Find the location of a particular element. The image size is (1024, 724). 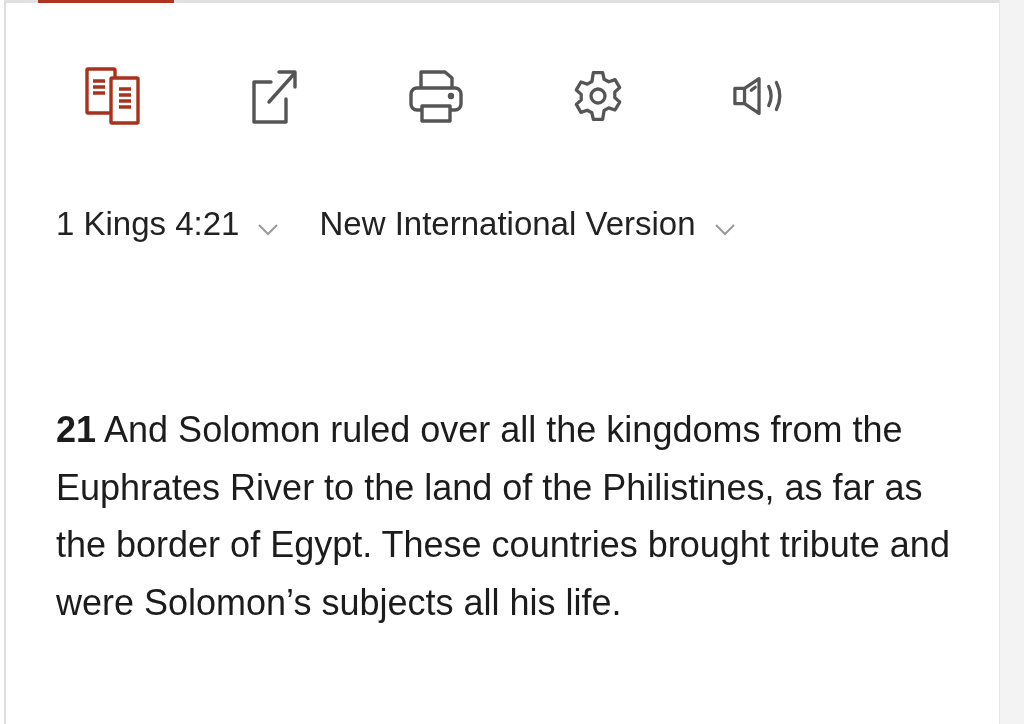

version-selector: New International Version is located at coordinates (527, 224).